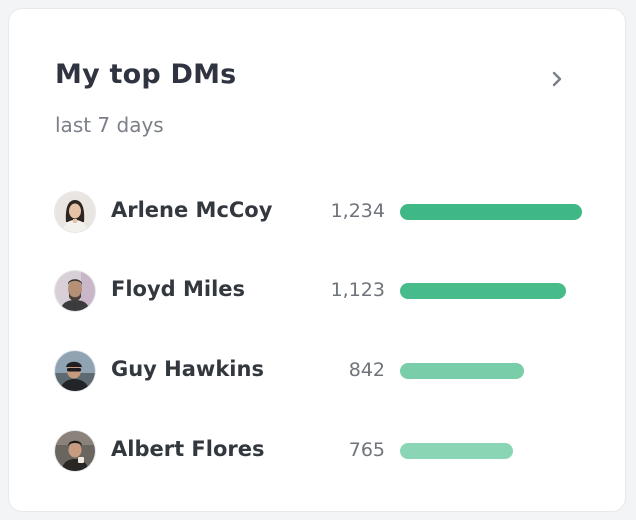 The image size is (636, 520). I want to click on dm-row: Arlene McCoy 1,234, so click(325, 212).